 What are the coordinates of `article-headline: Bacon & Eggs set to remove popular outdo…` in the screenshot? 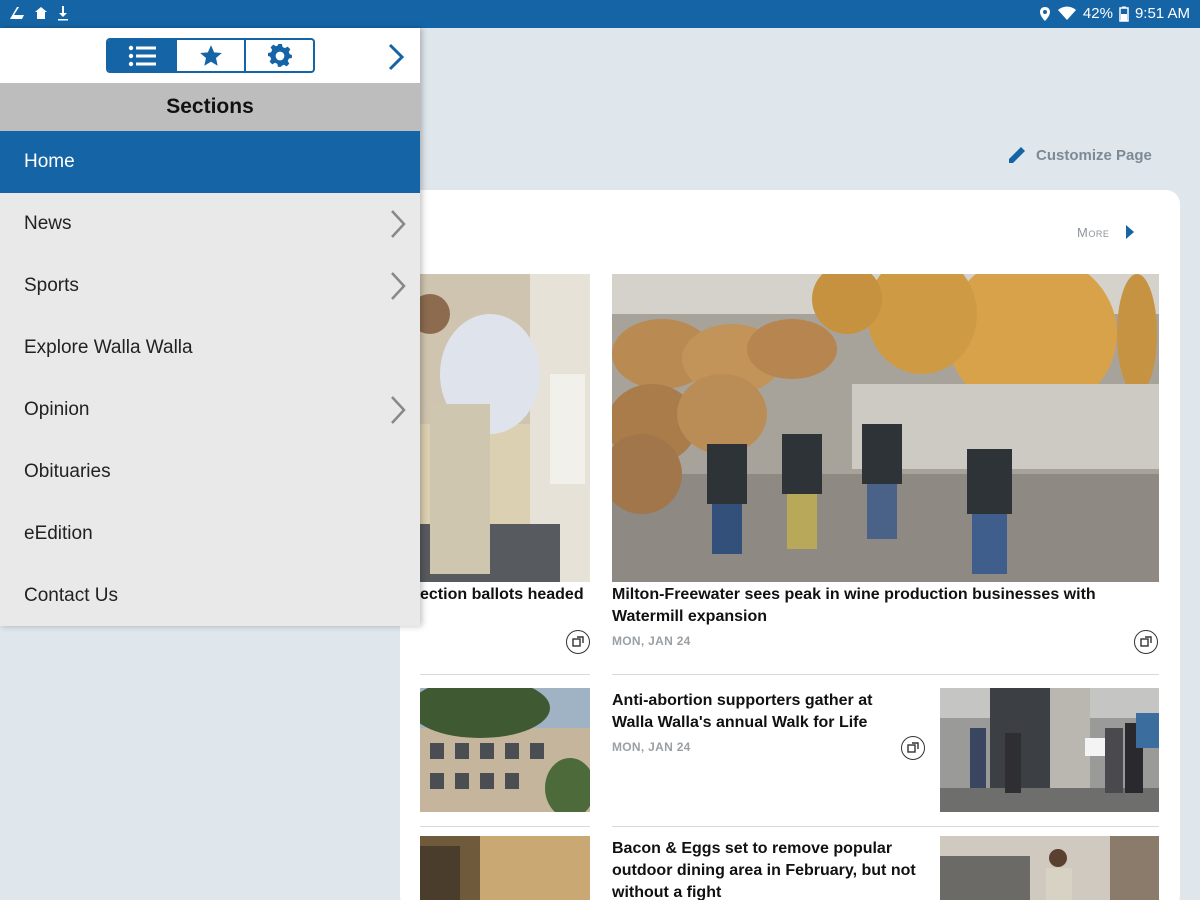 It's located at (767, 869).